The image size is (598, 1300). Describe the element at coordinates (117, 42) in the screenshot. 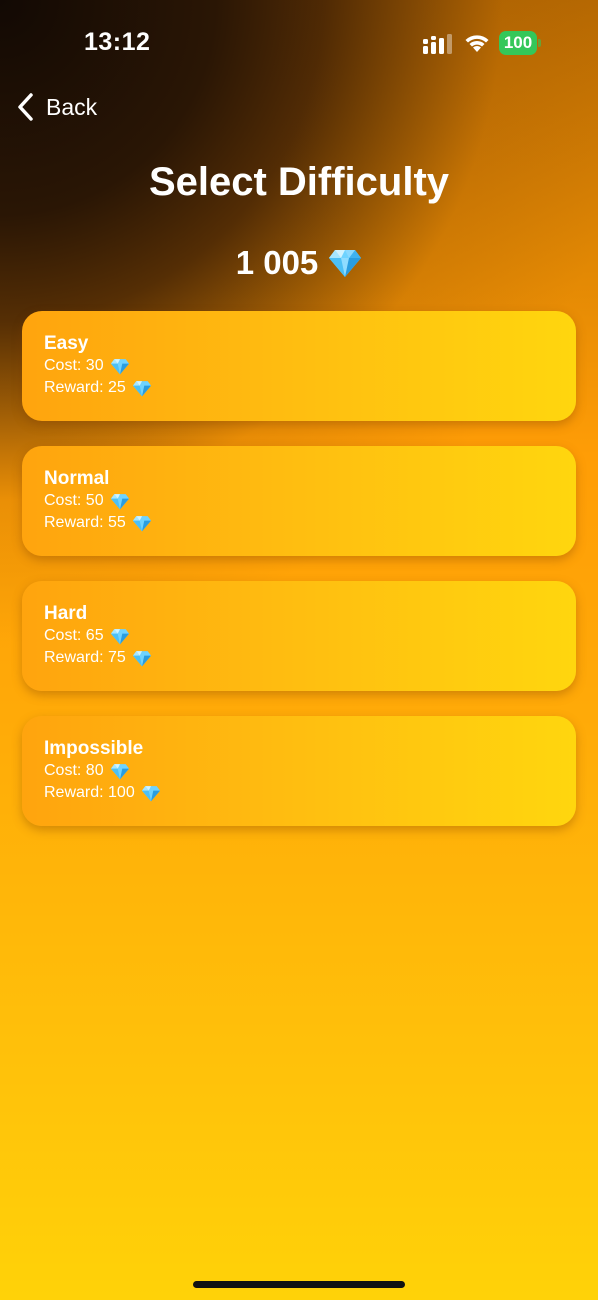

I see `status-time: 13:12` at that location.